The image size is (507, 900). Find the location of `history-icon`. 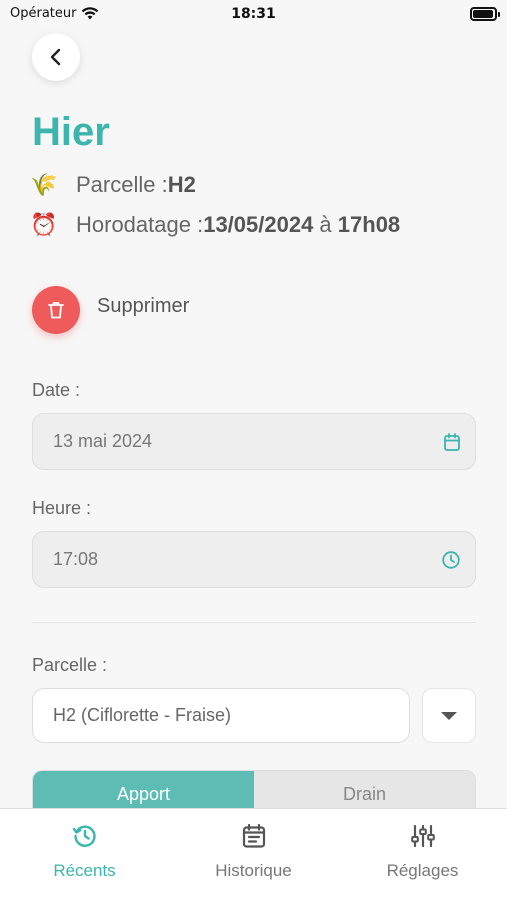

history-icon is located at coordinates (84, 836).